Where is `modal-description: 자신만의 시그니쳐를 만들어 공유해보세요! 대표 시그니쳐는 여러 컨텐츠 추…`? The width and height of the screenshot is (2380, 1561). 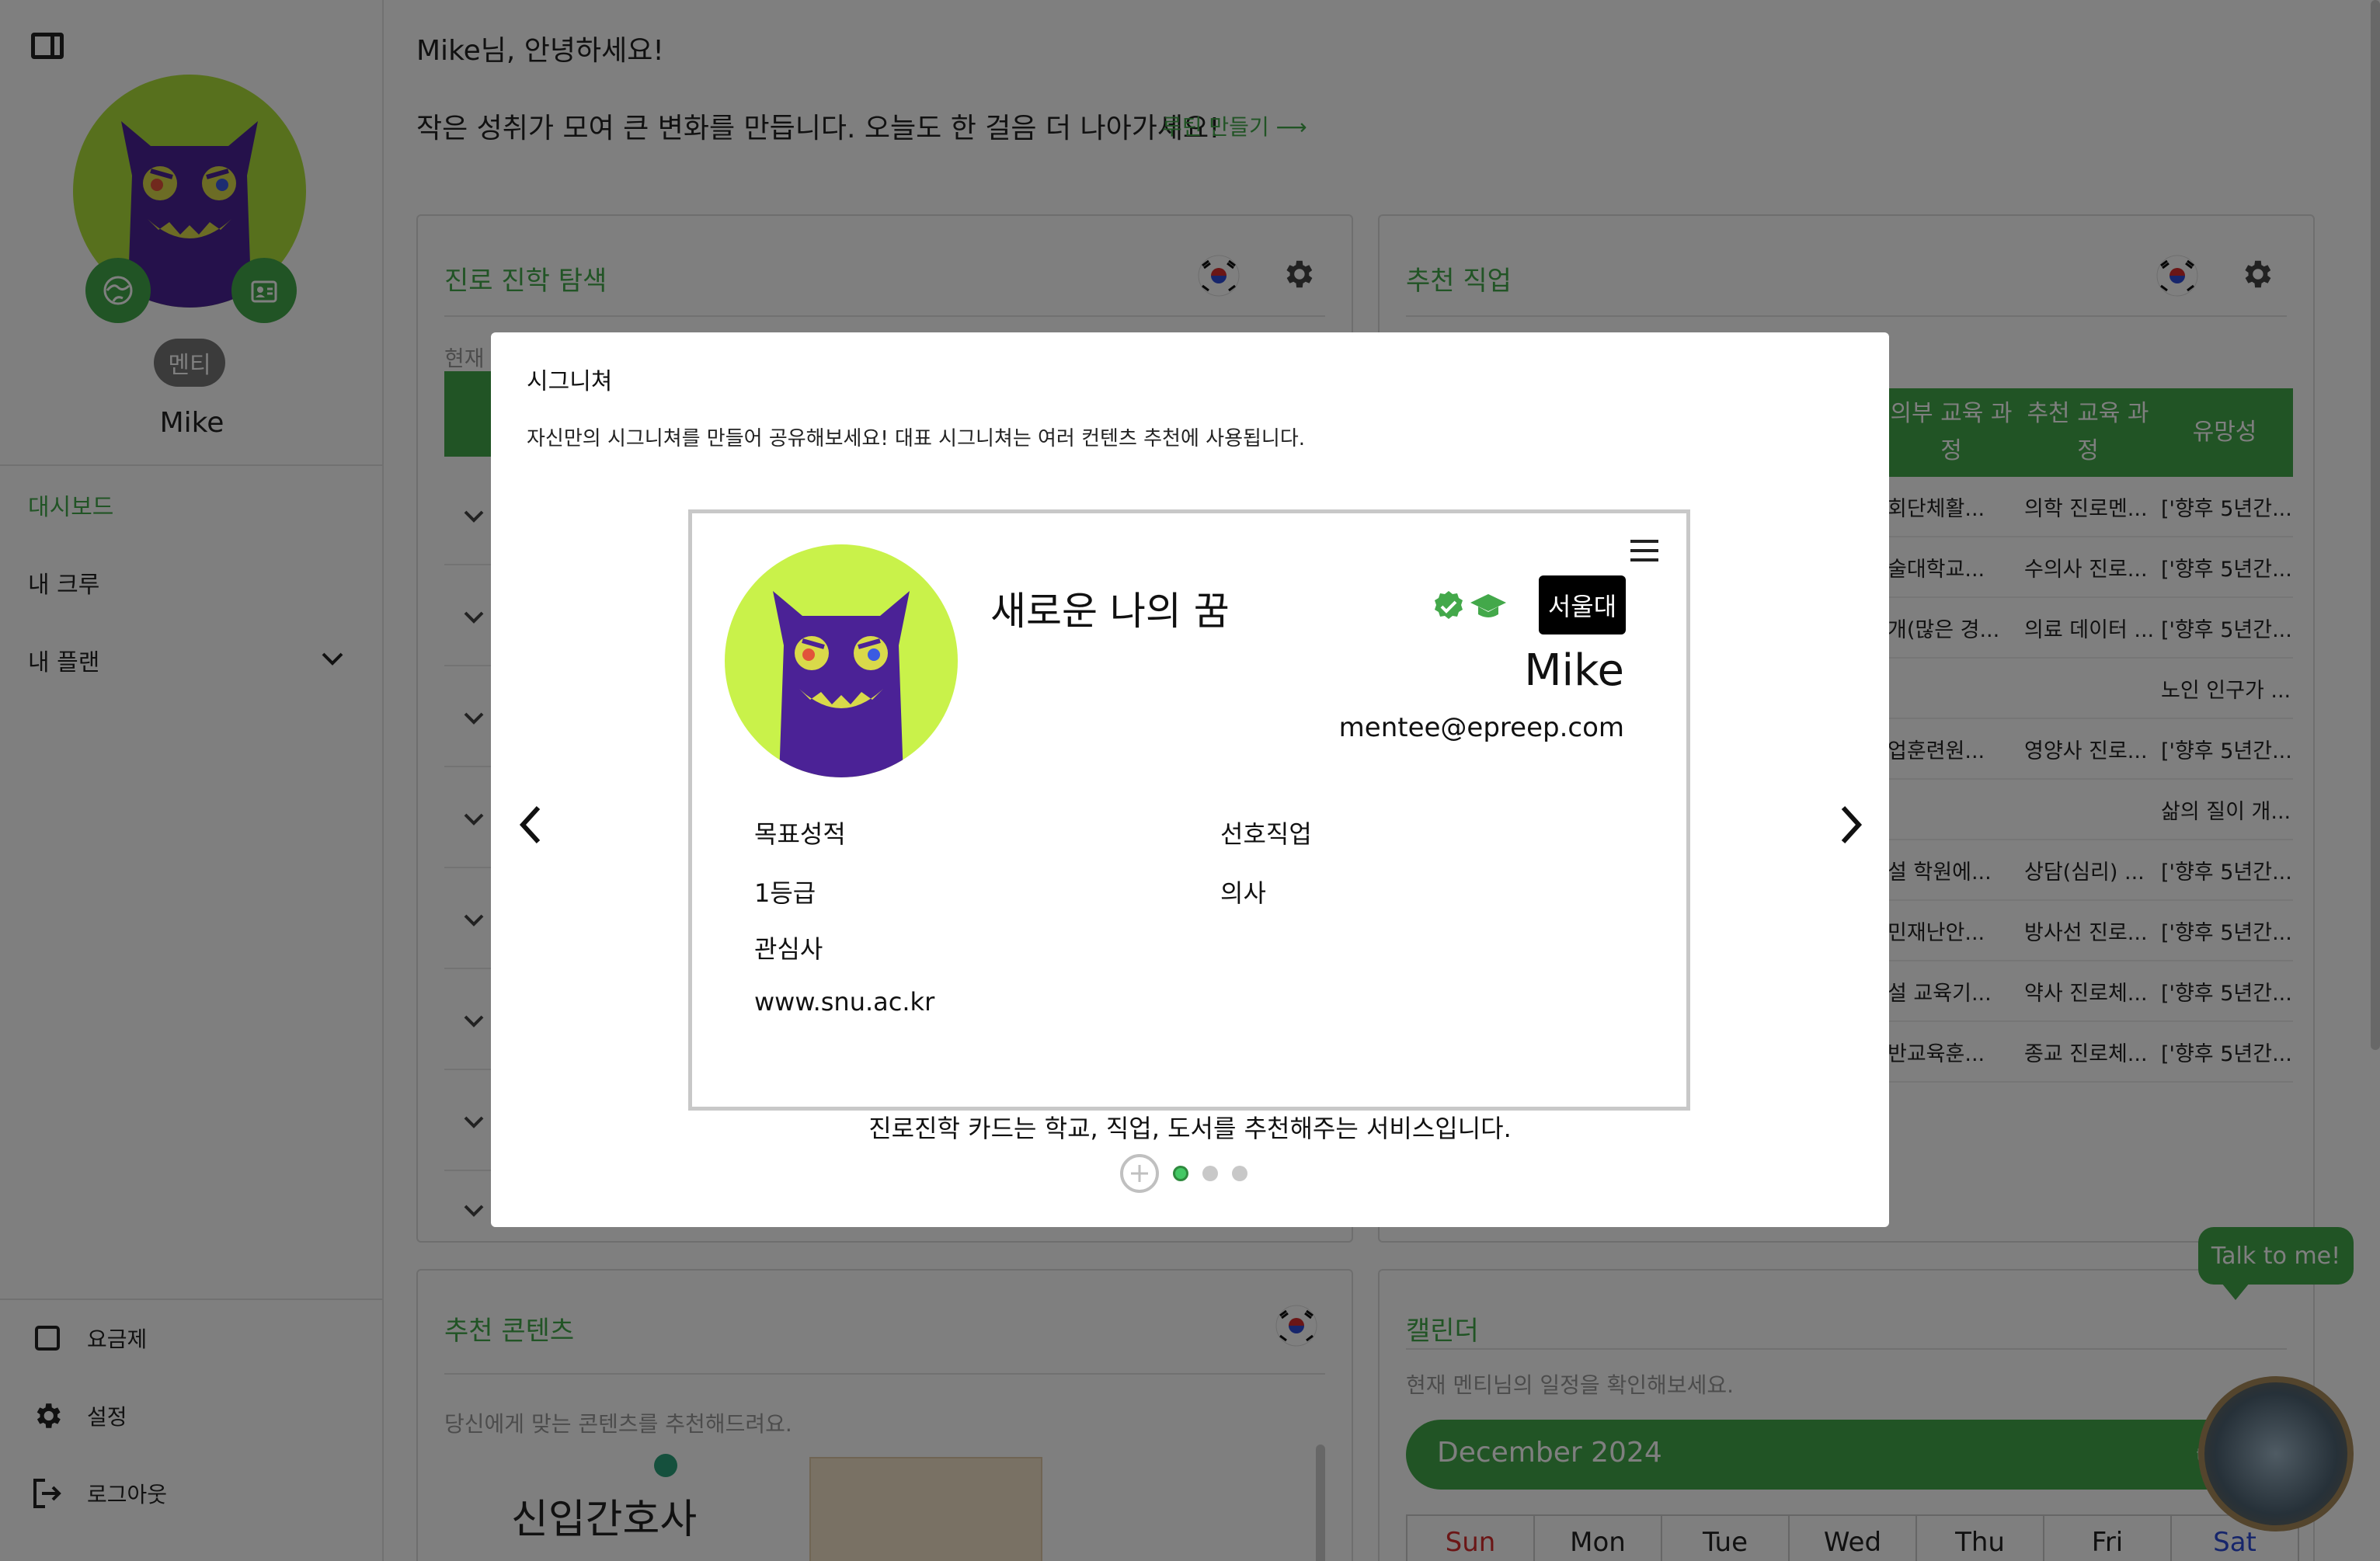 modal-description: 자신만의 시그니쳐를 만들어 공유해보세요! 대표 시그니쳐는 여러 컨텐츠 추… is located at coordinates (917, 438).